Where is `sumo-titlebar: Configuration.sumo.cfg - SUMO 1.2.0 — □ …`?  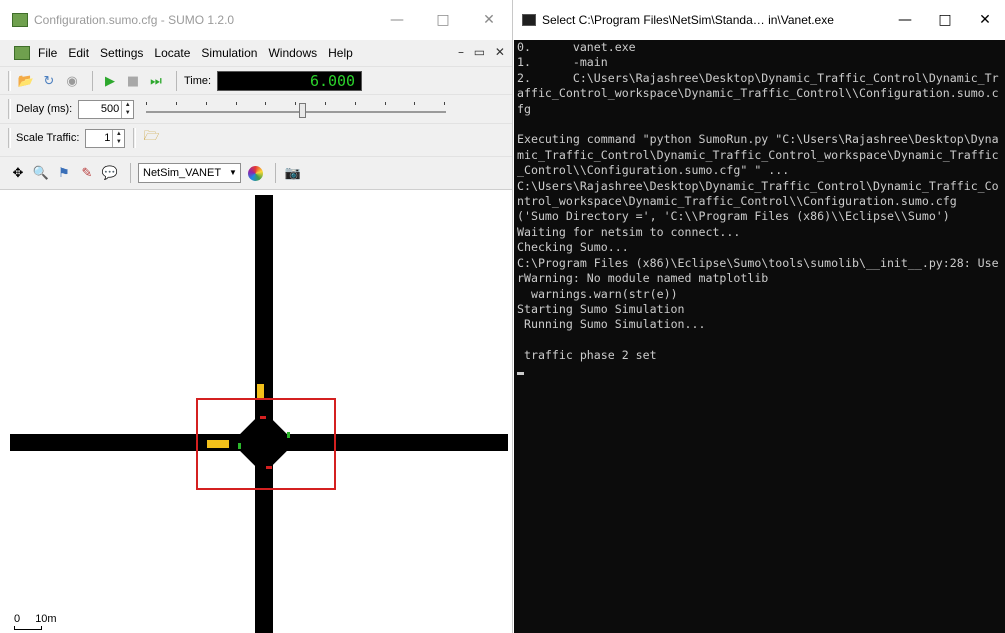 sumo-titlebar: Configuration.sumo.cfg - SUMO 1.2.0 — □ … is located at coordinates (256, 20).